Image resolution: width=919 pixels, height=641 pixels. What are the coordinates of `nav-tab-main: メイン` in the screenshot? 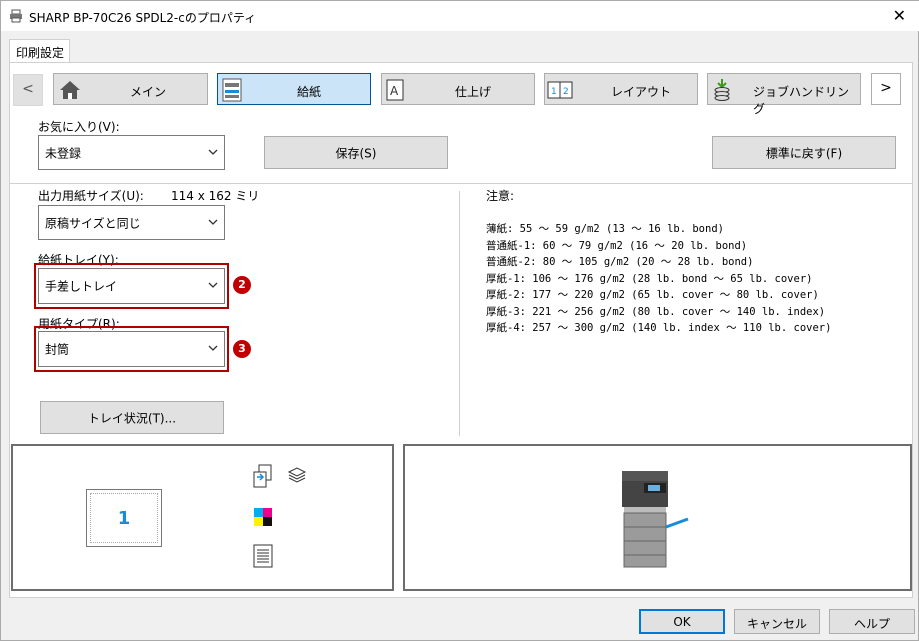 It's located at (130, 89).